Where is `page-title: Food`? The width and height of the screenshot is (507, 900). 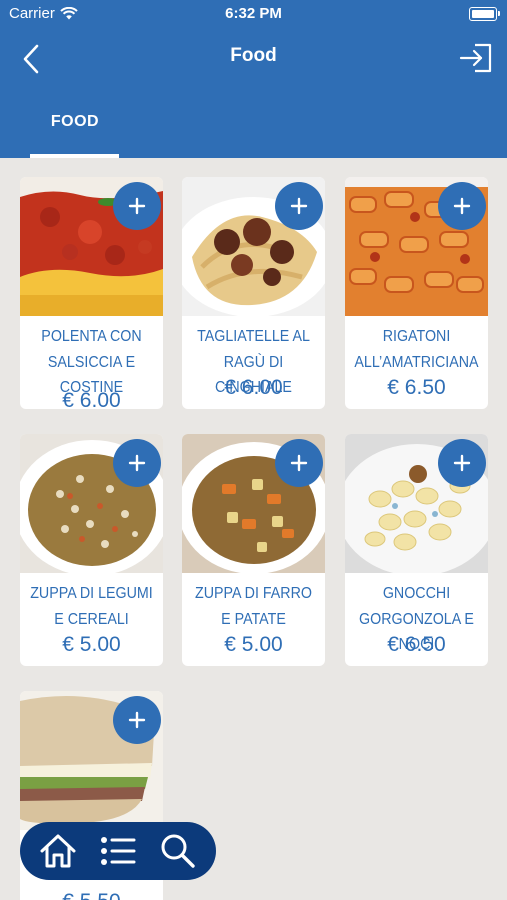 page-title: Food is located at coordinates (253, 55).